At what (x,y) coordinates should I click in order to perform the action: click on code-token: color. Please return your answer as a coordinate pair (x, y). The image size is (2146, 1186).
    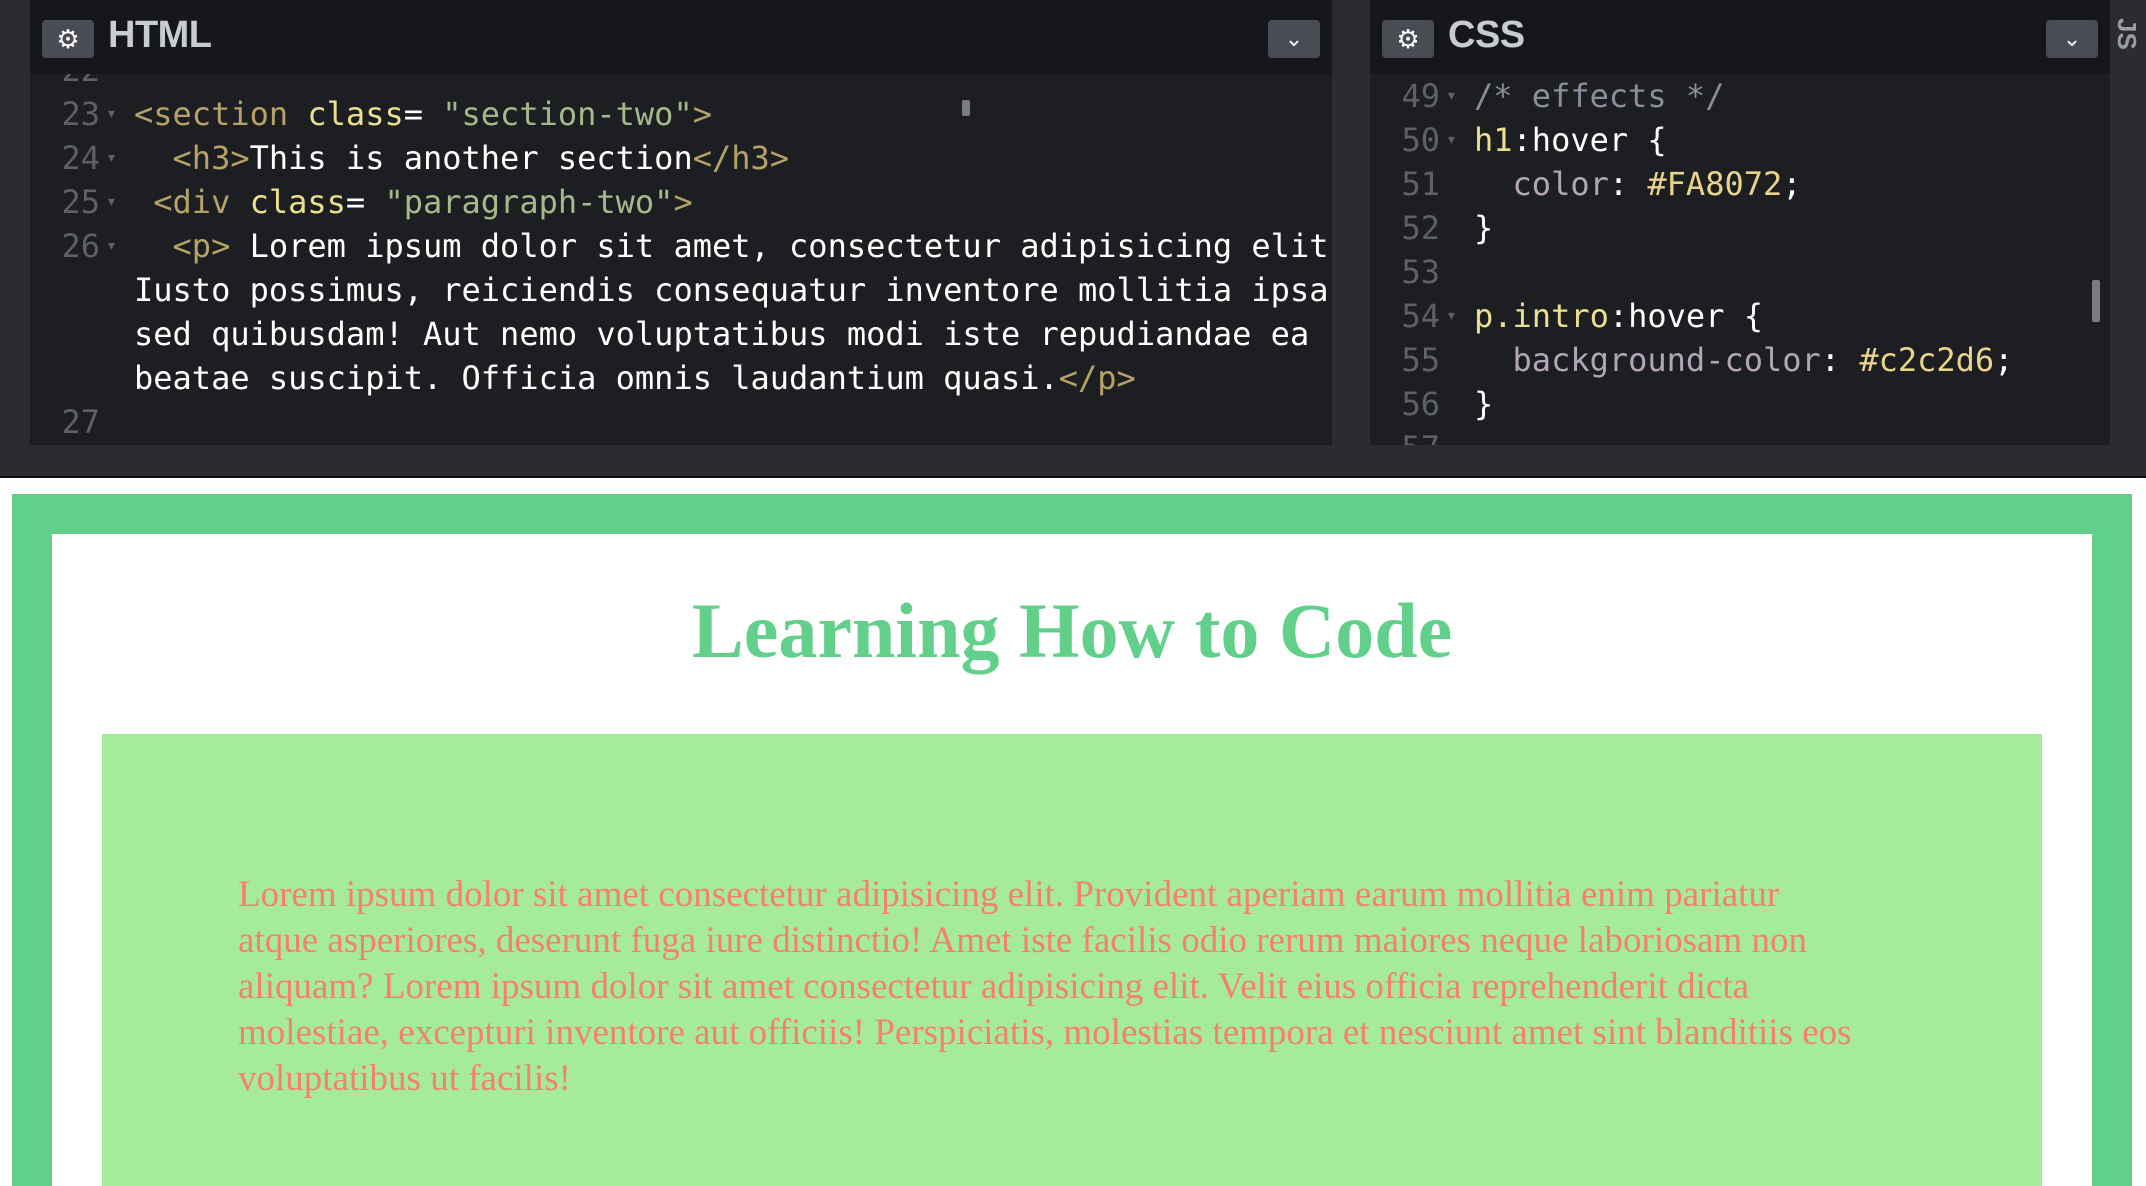
    Looking at the image, I should click on (1541, 184).